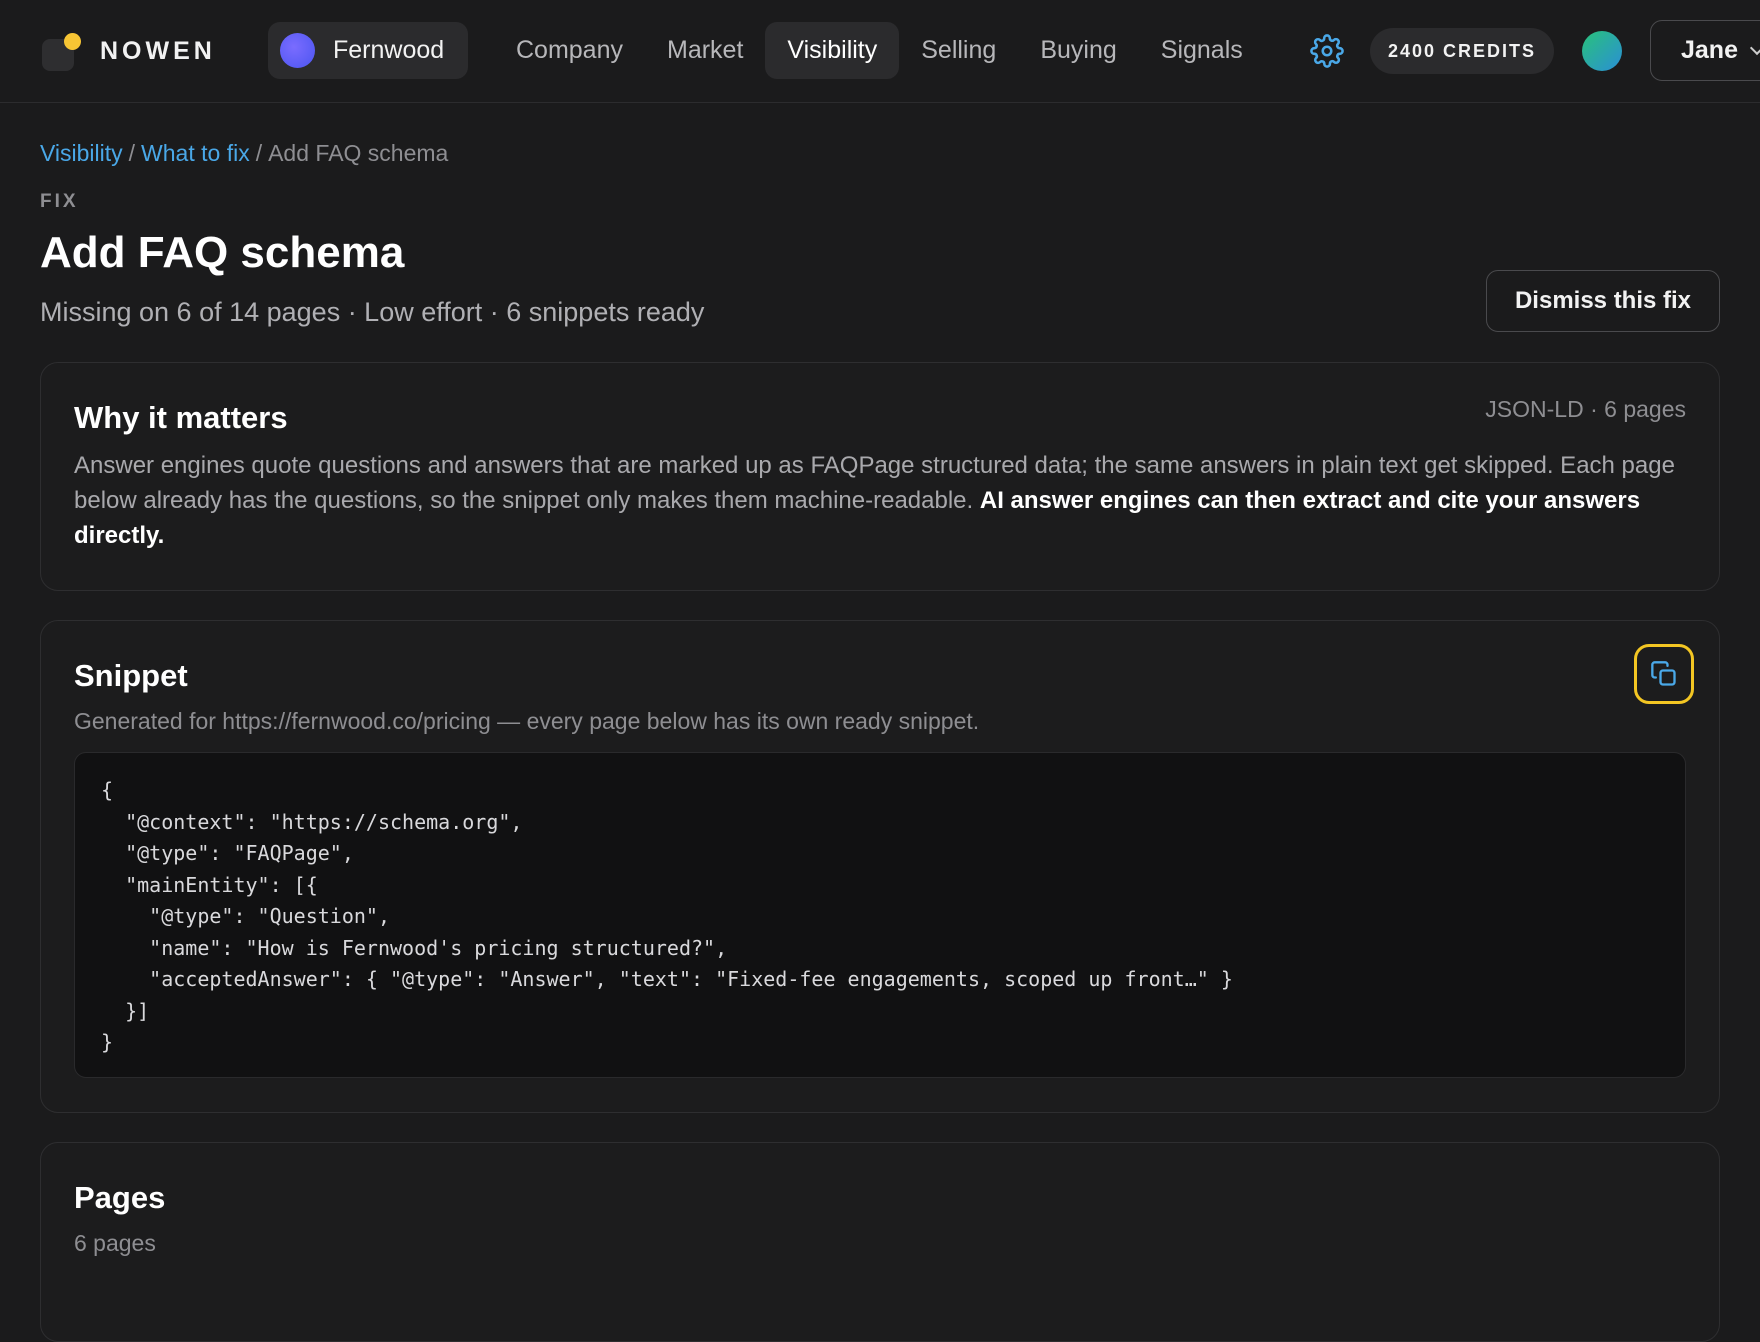  Describe the element at coordinates (1754, 47) in the screenshot. I see `chevron-down-icon` at that location.